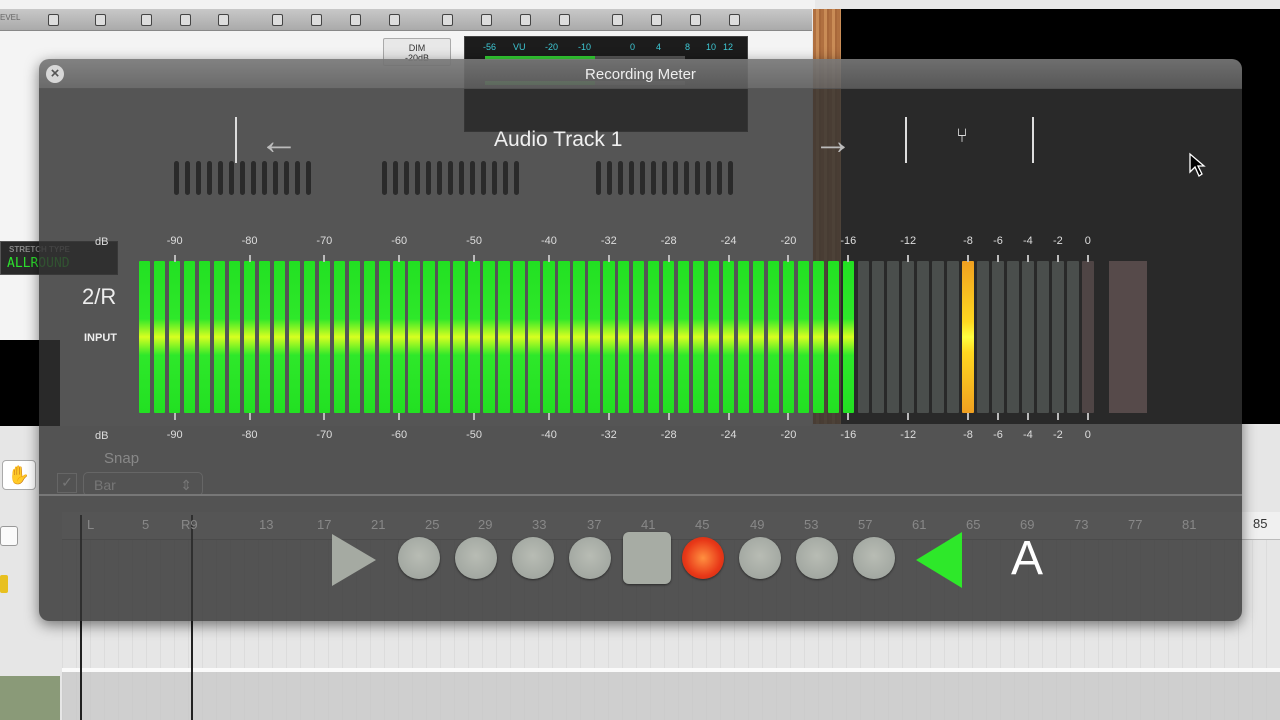  I want to click on record-button, so click(703, 558).